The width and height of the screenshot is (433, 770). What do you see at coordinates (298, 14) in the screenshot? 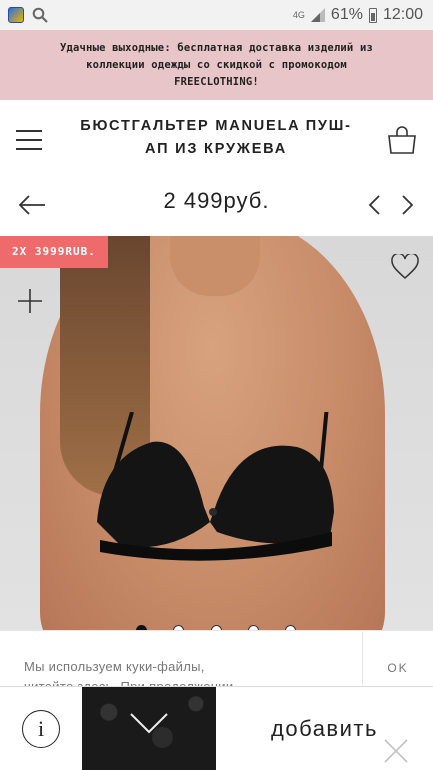
I see `network-type: 4G` at bounding box center [298, 14].